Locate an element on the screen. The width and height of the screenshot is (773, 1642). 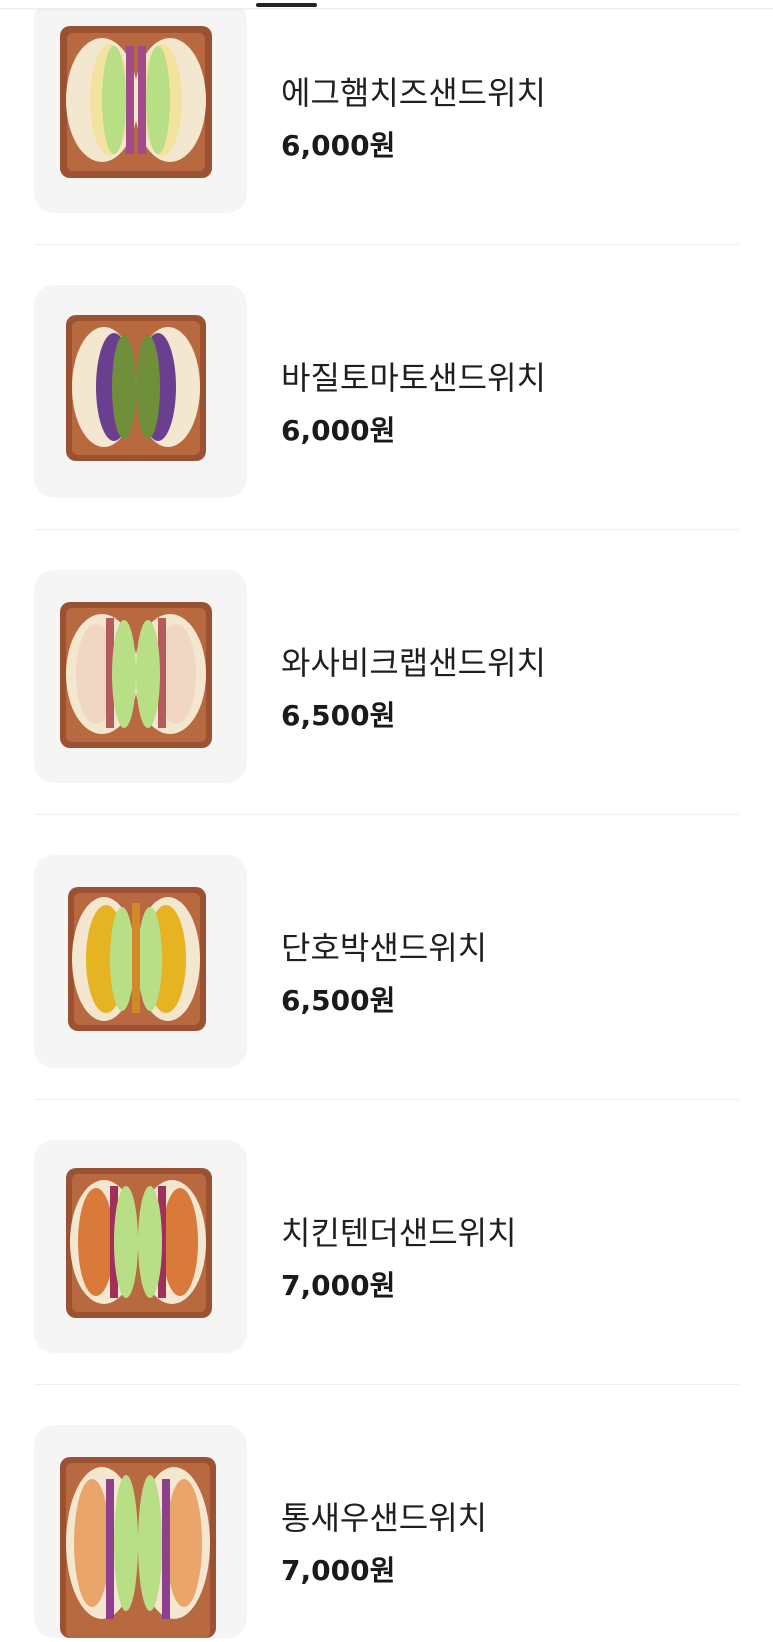
menu-item: 에그햄치즈샌드위치 6,000원 is located at coordinates (386, 122).